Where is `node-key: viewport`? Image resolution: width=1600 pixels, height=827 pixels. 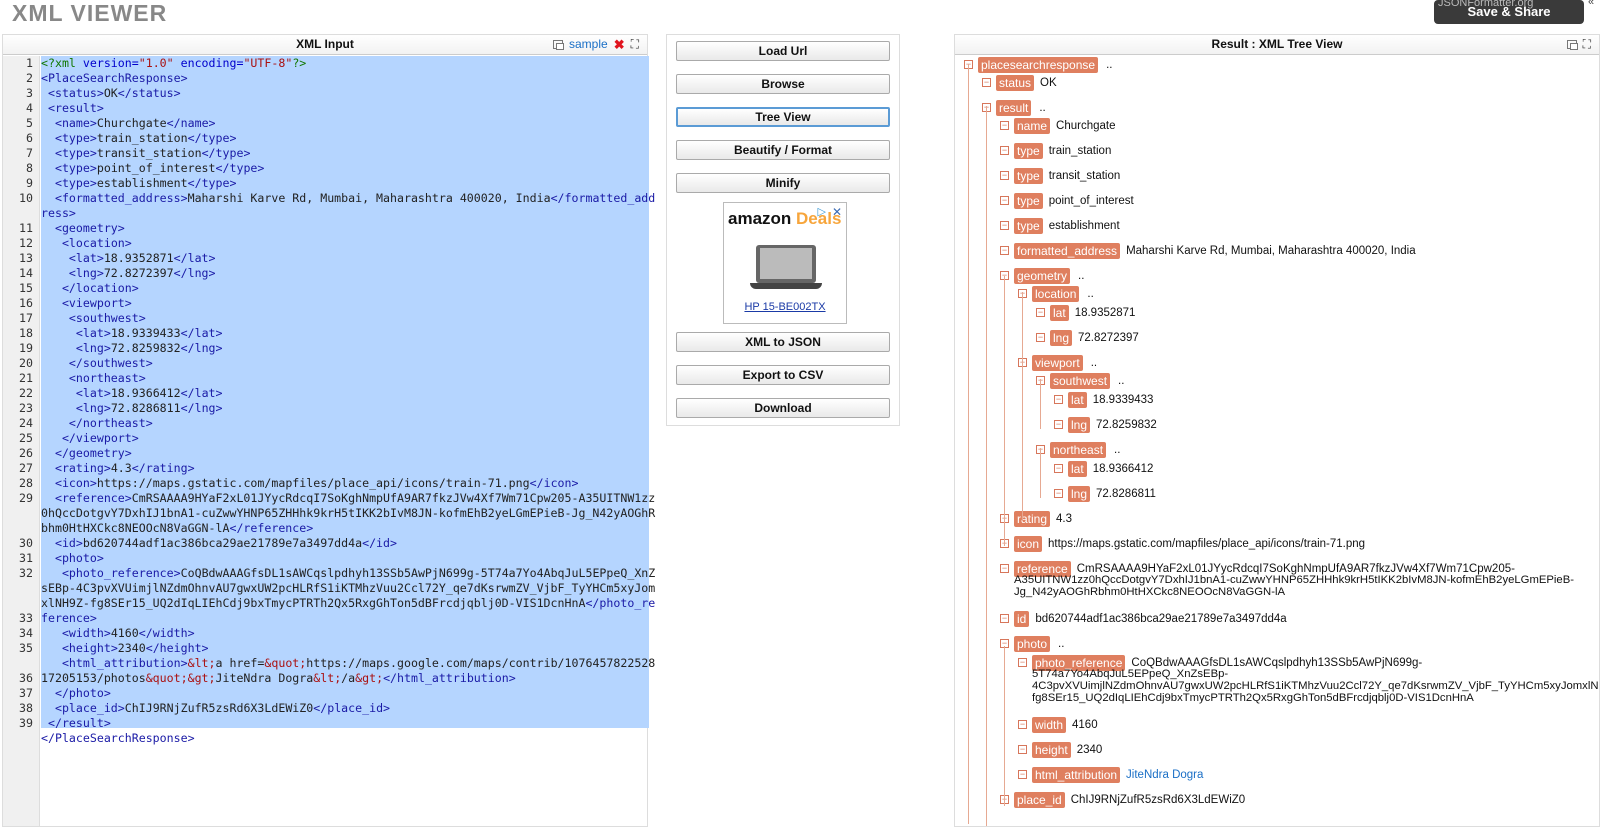
node-key: viewport is located at coordinates (1057, 362).